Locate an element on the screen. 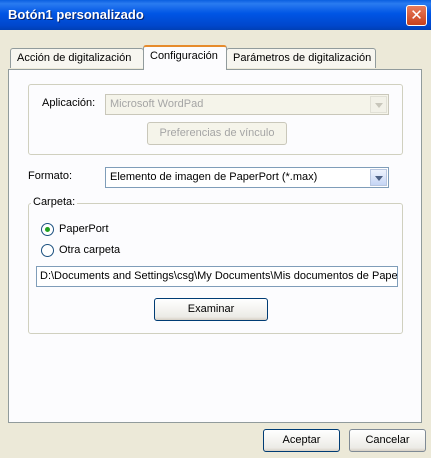 The width and height of the screenshot is (431, 458). tab-label: Parámetros de digitalización is located at coordinates (302, 58).